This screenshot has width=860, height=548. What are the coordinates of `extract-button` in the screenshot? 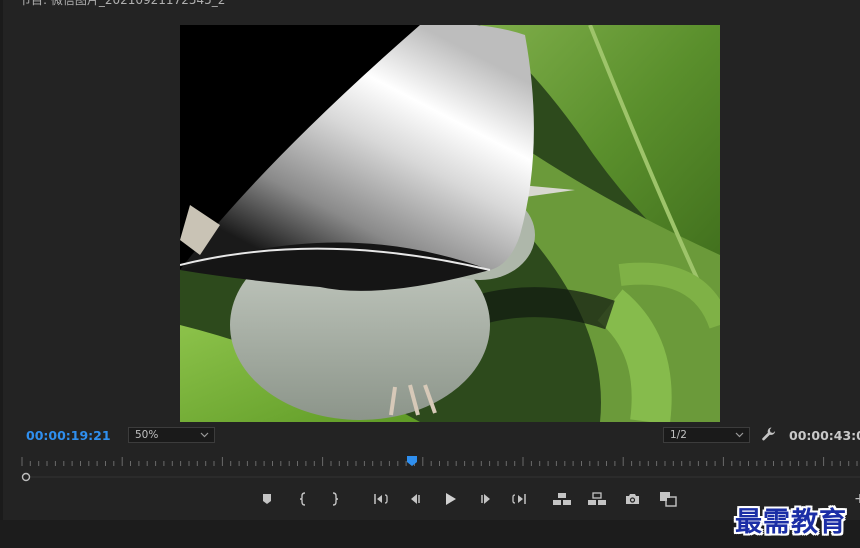 It's located at (597, 499).